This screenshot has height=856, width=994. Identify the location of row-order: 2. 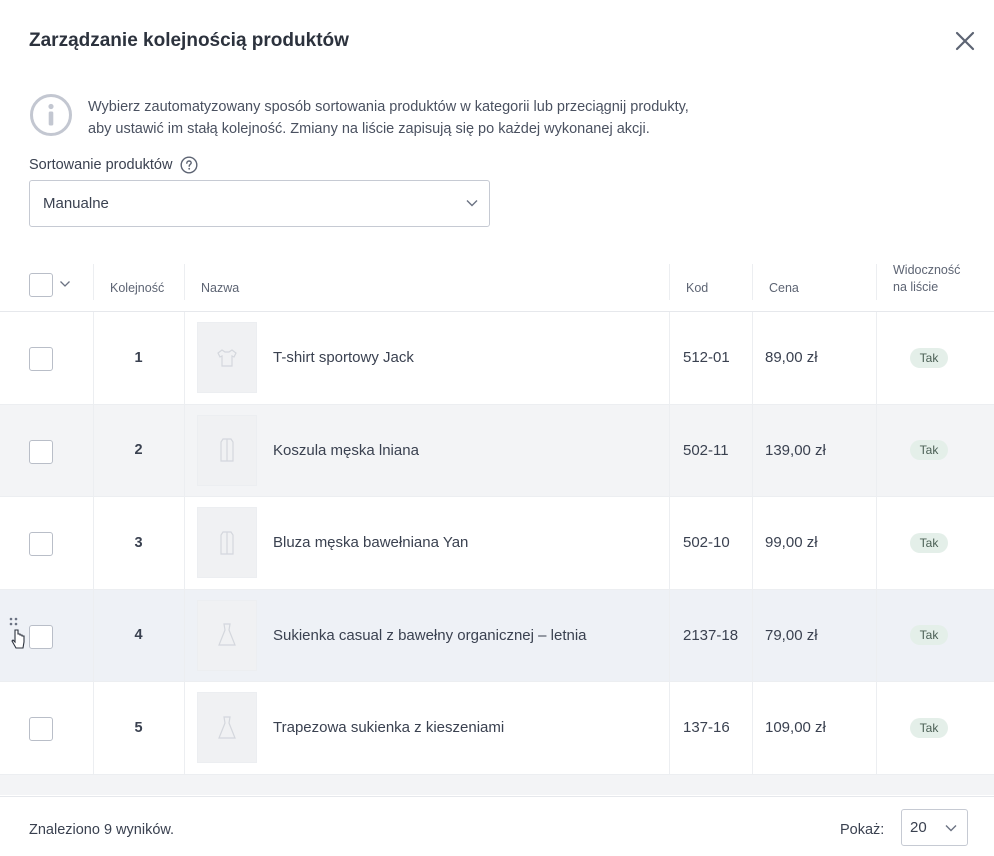
(138, 450).